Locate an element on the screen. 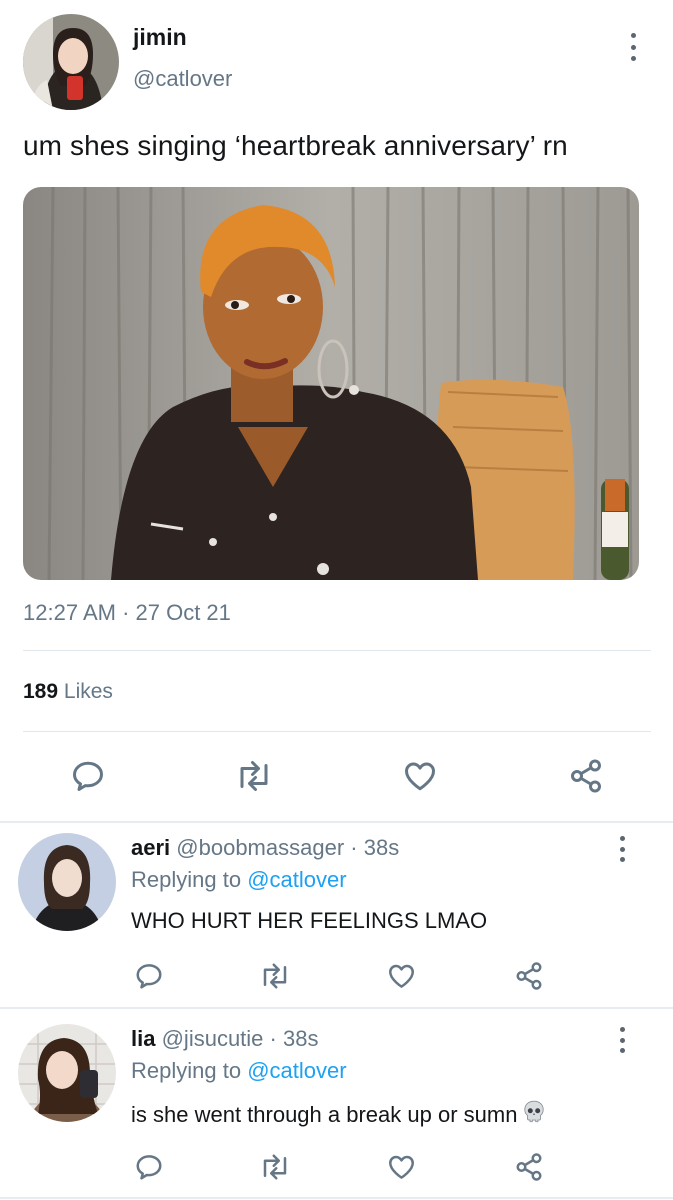 This screenshot has height=1200, width=673. reply-text: WHO HURT HER FEELINGS LMAO is located at coordinates (309, 920).